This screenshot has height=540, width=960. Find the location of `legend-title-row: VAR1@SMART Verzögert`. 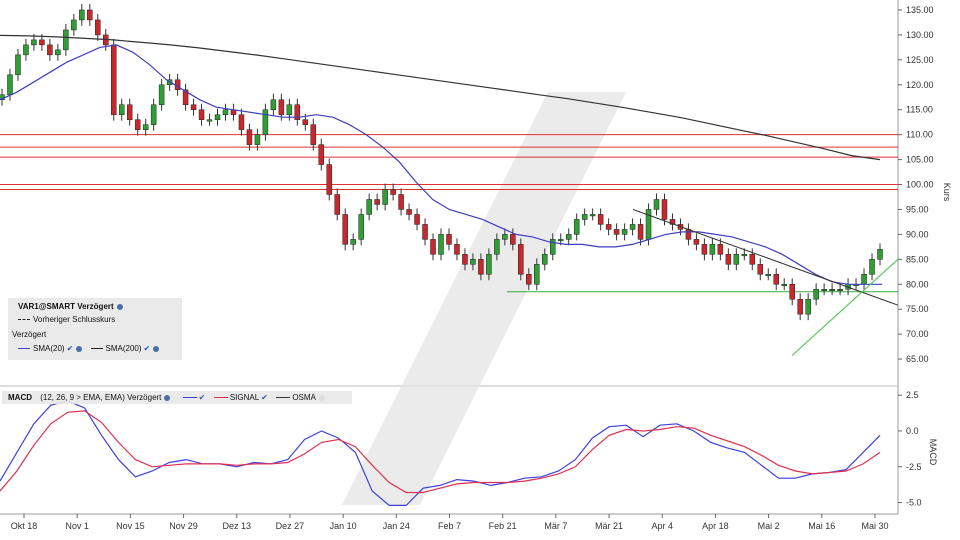

legend-title-row: VAR1@SMART Verzögert is located at coordinates (70, 306).